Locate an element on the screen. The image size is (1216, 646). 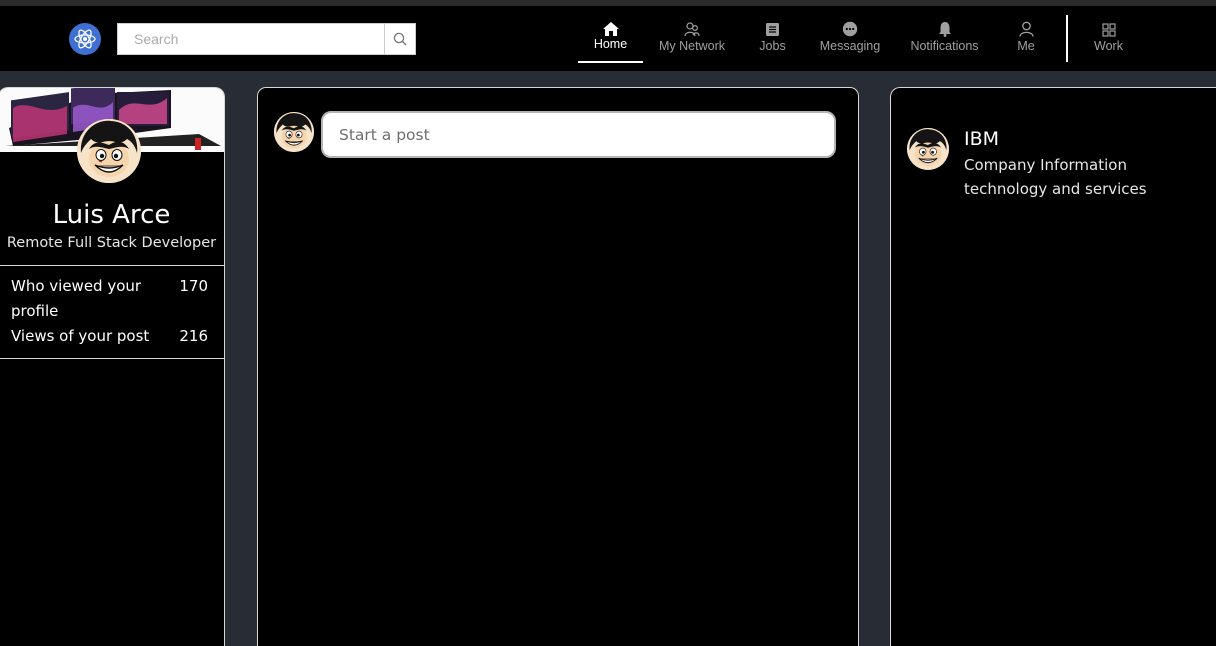
react-logo-icon is located at coordinates (85, 39).